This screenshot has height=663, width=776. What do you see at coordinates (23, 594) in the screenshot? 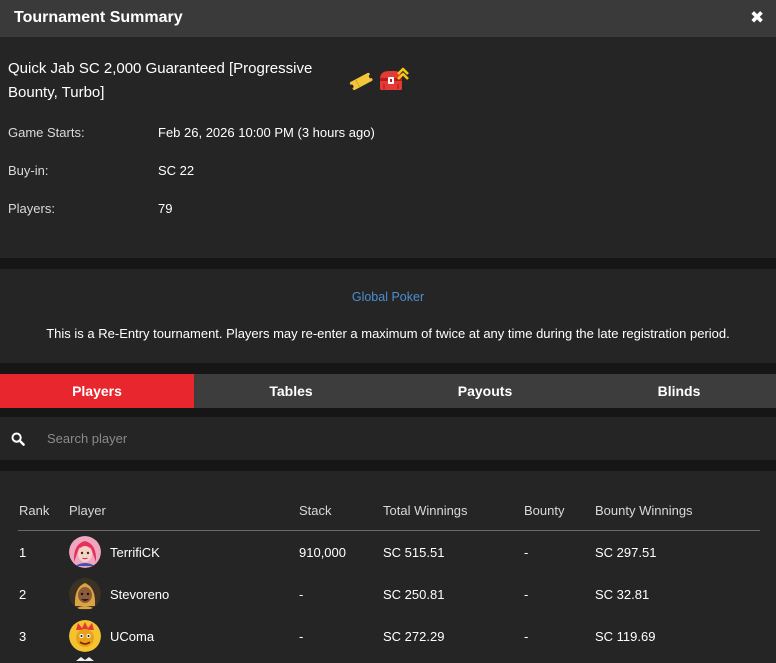
I see `rank-cell: 2` at bounding box center [23, 594].